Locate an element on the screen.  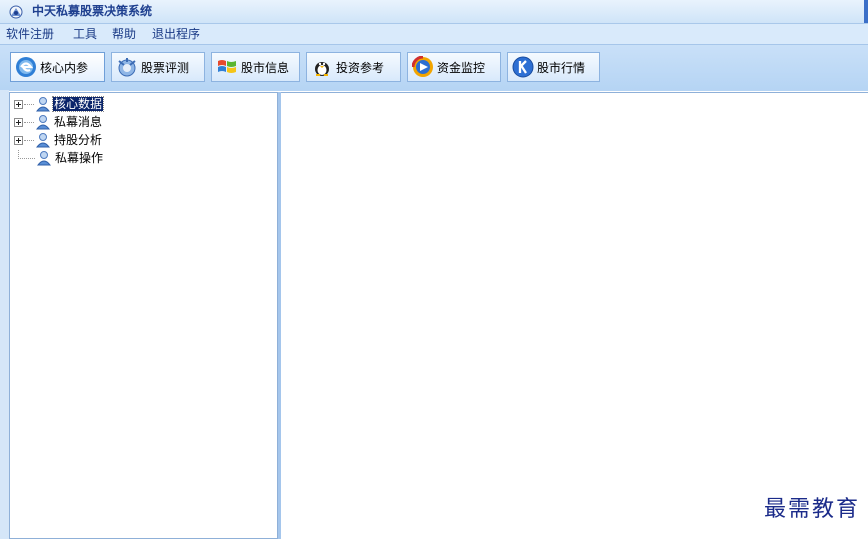
window-title: 中天私募股票决策系统 is located at coordinates (92, 11).